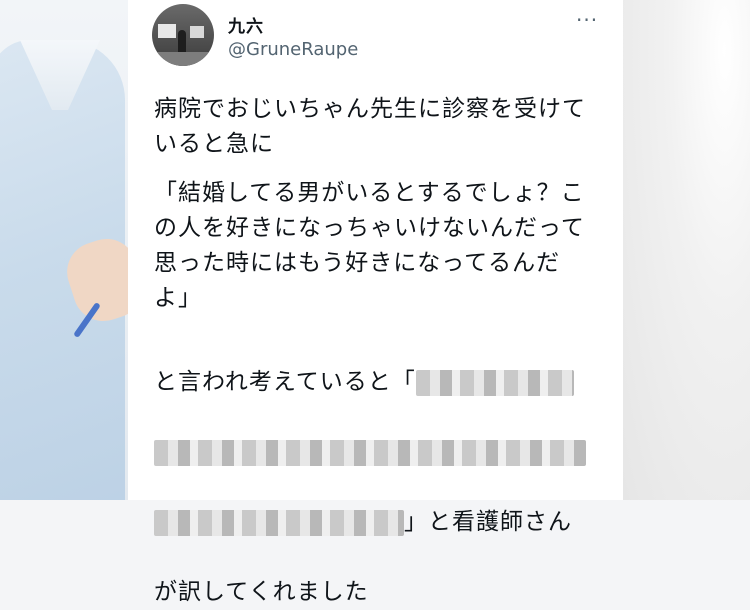 This screenshot has width=750, height=610. I want to click on background-photo-right, so click(686, 250).